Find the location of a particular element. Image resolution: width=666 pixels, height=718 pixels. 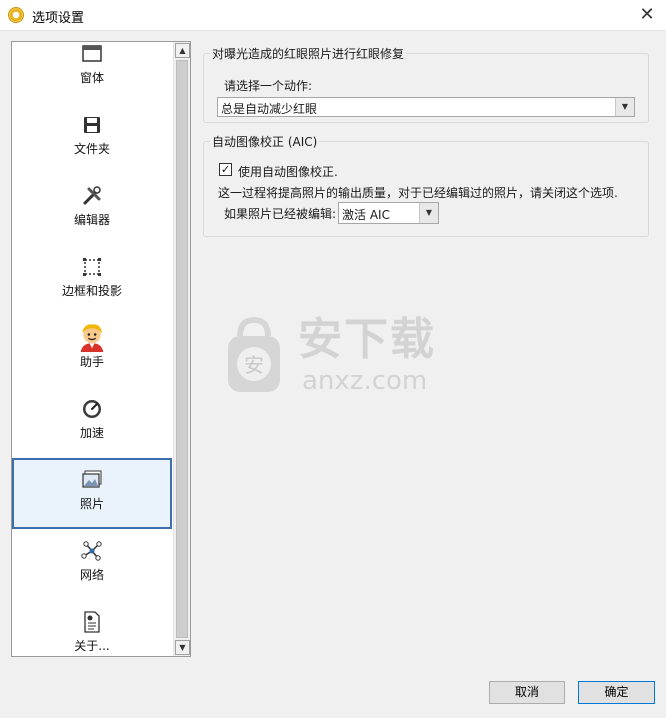

nav-item-assistant: 助手 is located at coordinates (92, 351).